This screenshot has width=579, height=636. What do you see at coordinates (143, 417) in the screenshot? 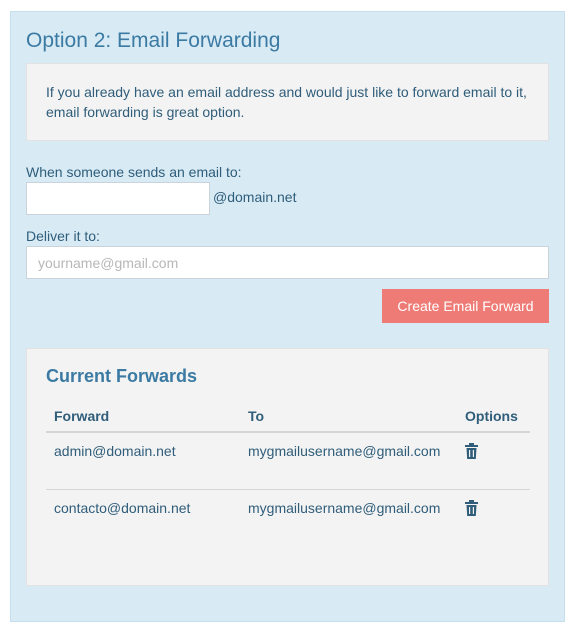
I see `column-header-forward: Forward` at bounding box center [143, 417].